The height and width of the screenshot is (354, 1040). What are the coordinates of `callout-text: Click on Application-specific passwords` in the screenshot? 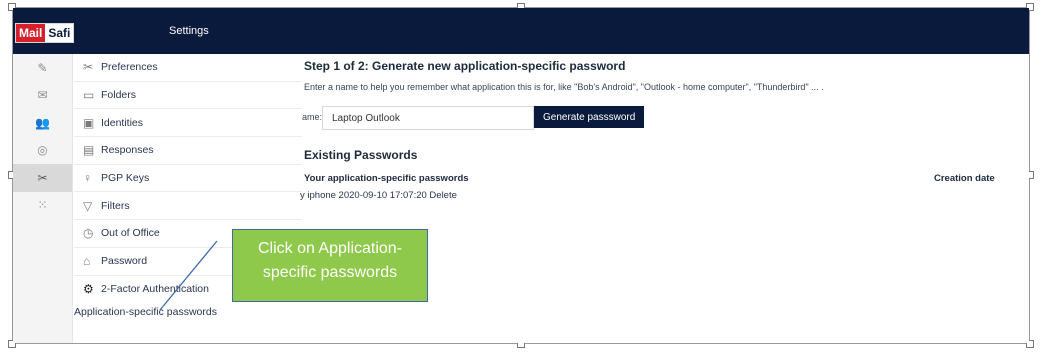 It's located at (330, 260).